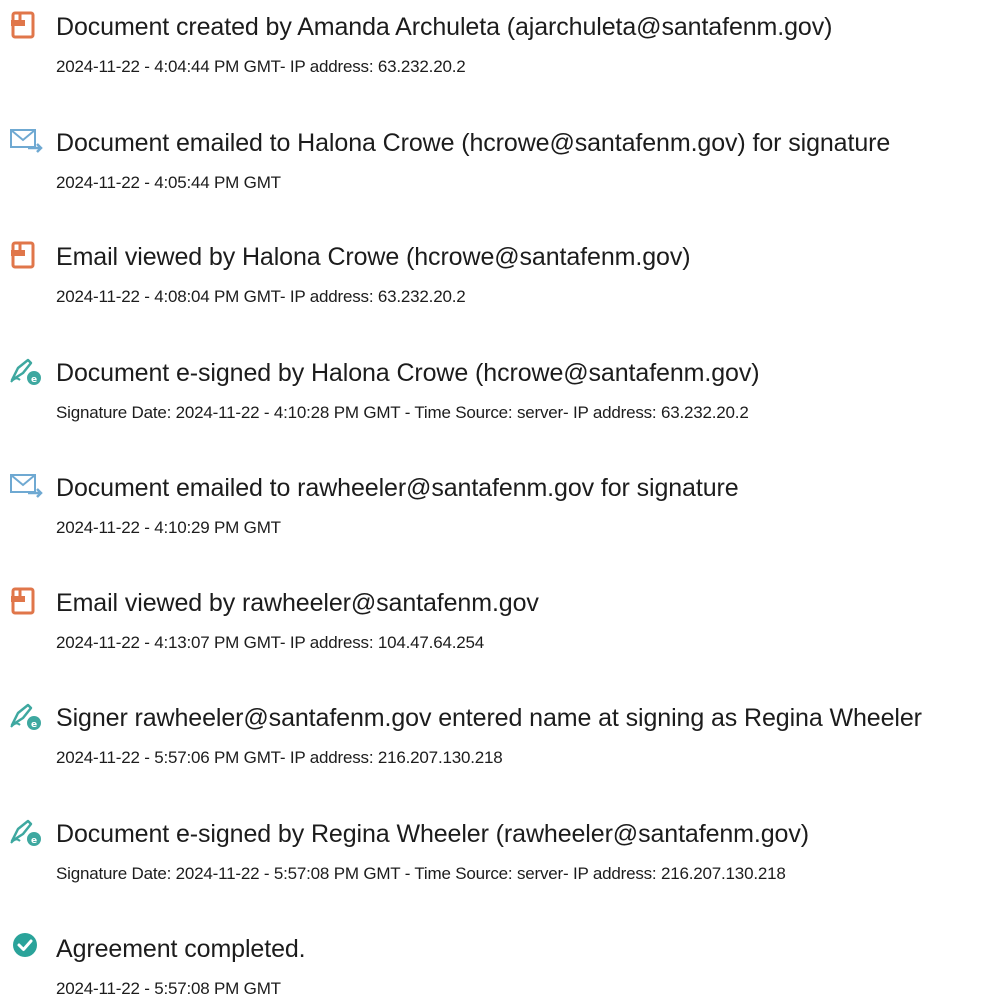  I want to click on entry-detail: 2024-11-22 - 4:10:29 PM GMT, so click(168, 527).